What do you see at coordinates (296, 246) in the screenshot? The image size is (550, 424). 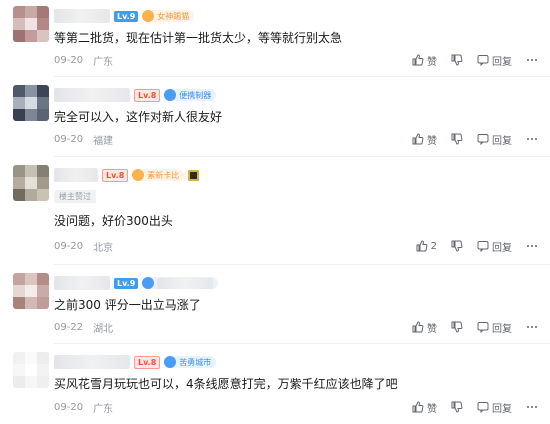 I see `comment-footer: 09-20 北京 2 回复` at bounding box center [296, 246].